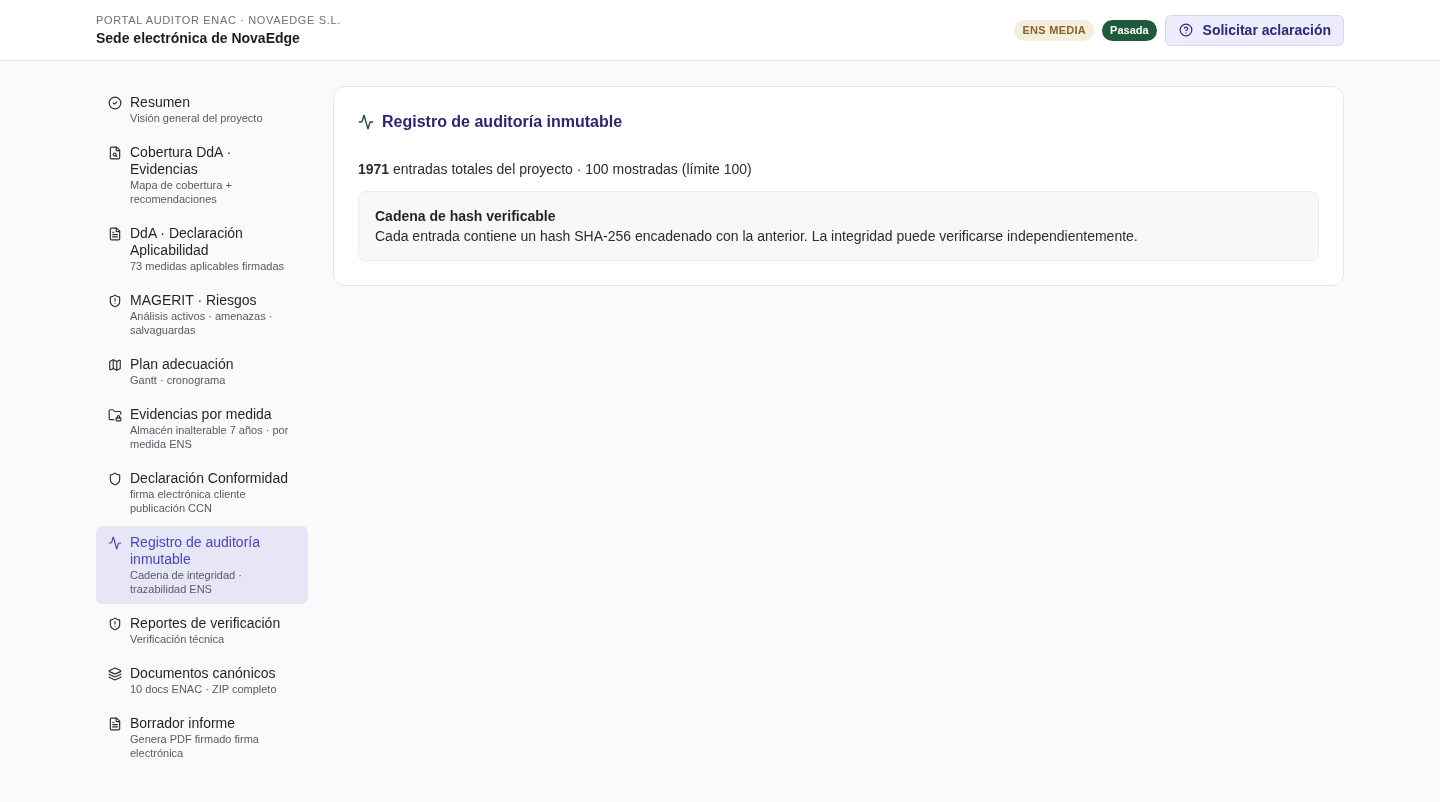 The height and width of the screenshot is (802, 1440). Describe the element at coordinates (1254, 30) in the screenshot. I see `request-clarification-button: Solicitar aclaración` at that location.